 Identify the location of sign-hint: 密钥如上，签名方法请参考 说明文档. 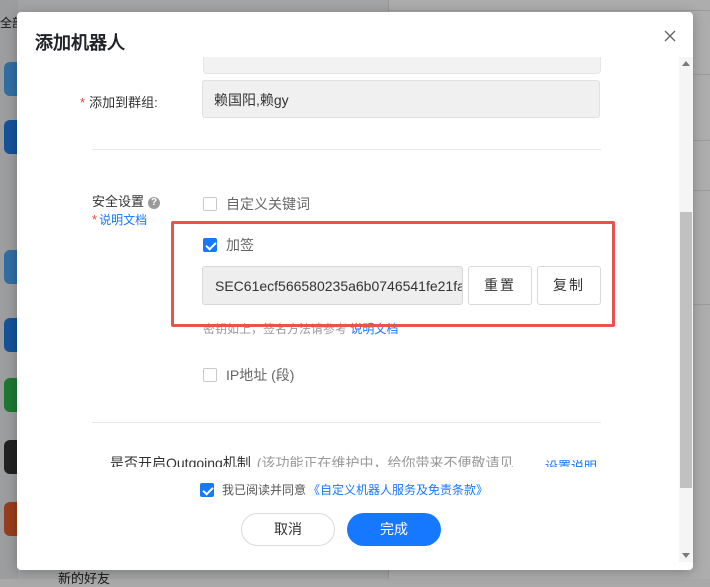
(301, 329).